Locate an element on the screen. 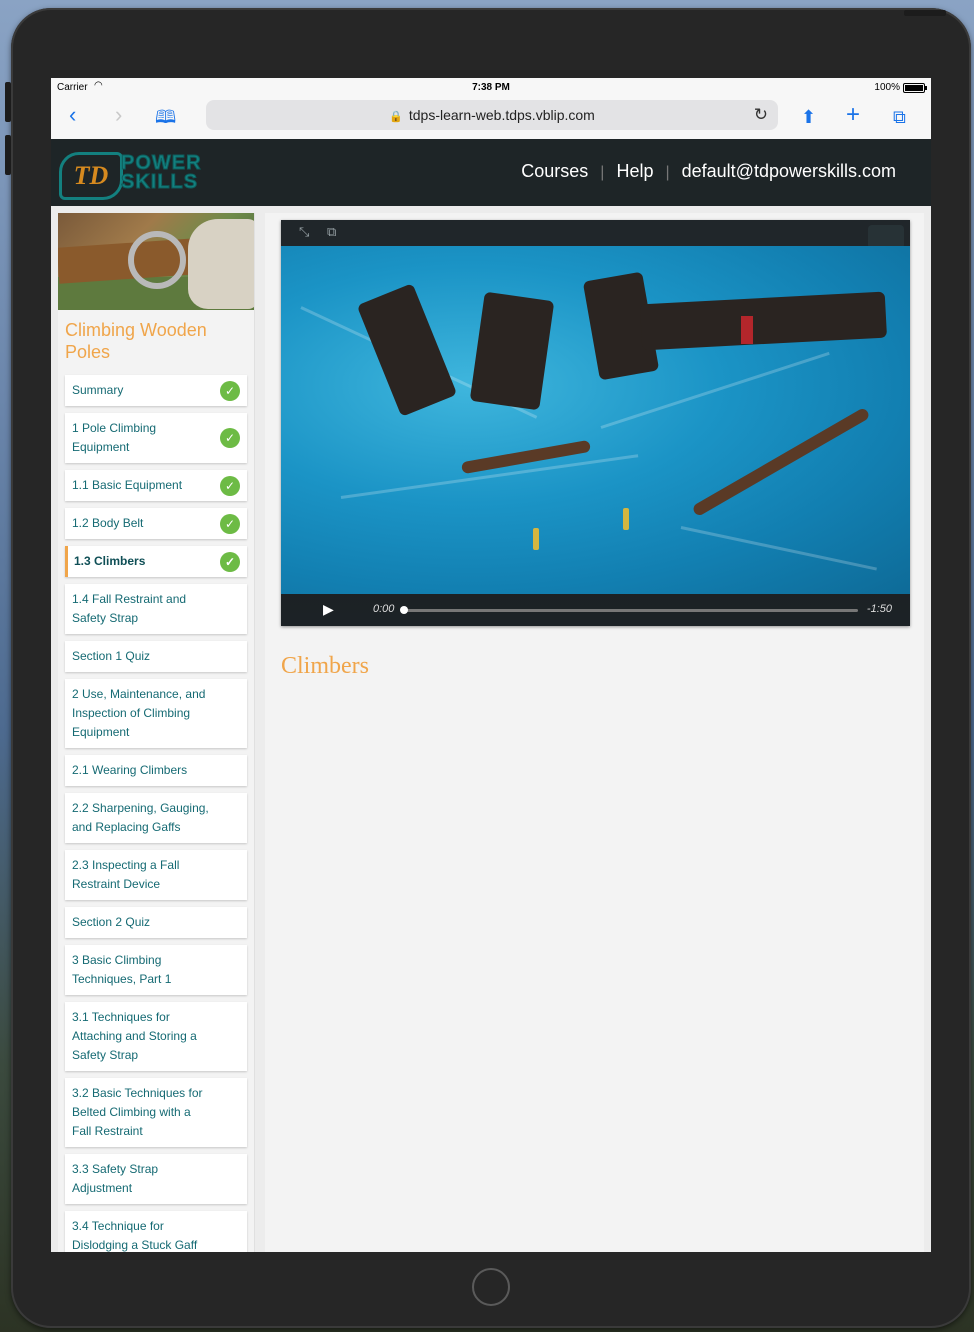  nav-account: default@tdpowerskills.com is located at coordinates (789, 171).